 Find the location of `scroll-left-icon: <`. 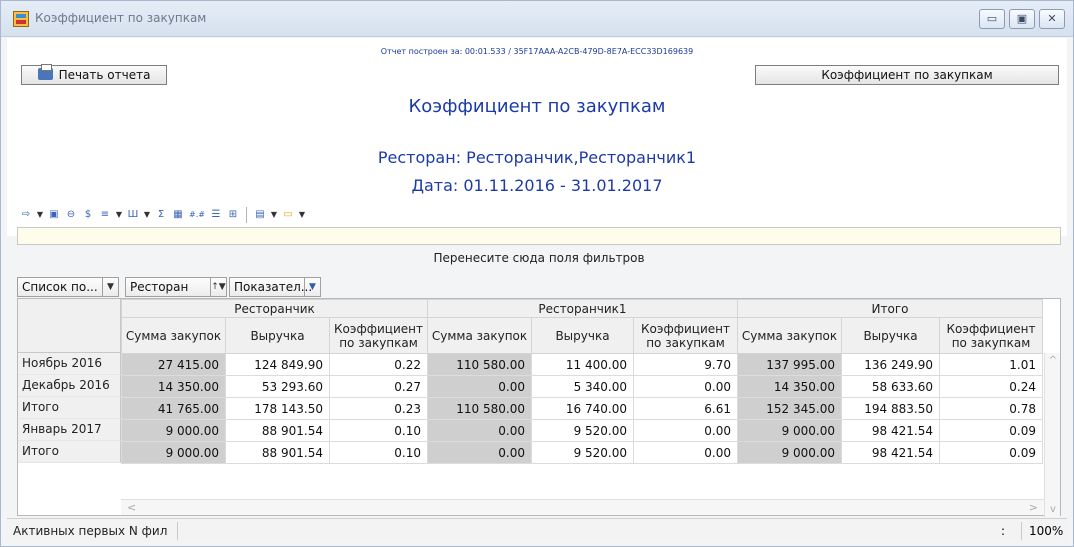

scroll-left-icon: < is located at coordinates (131, 507).